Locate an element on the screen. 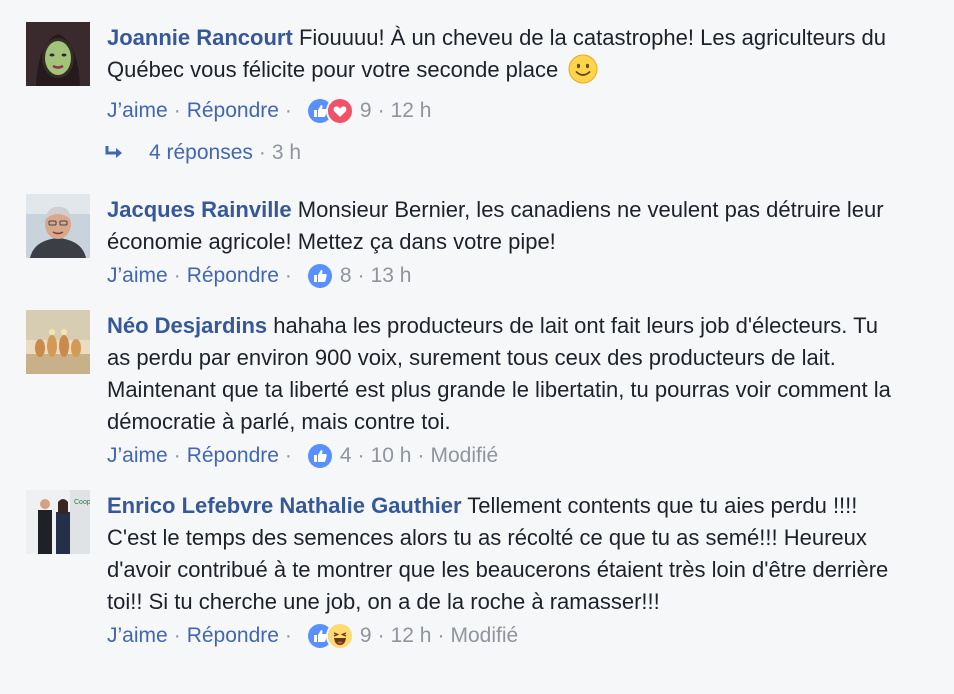 This screenshot has height=694, width=954. comment-author: Néo Desjardins is located at coordinates (187, 325).